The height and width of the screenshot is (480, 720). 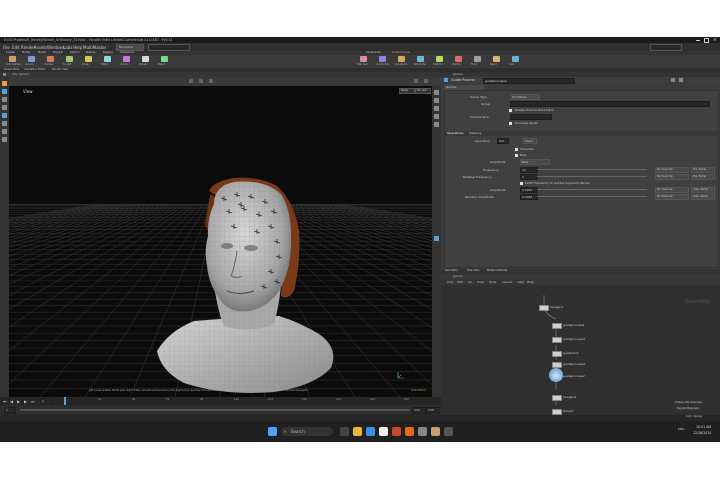 I want to click on file-explorer-icon, so click(x=357, y=431).